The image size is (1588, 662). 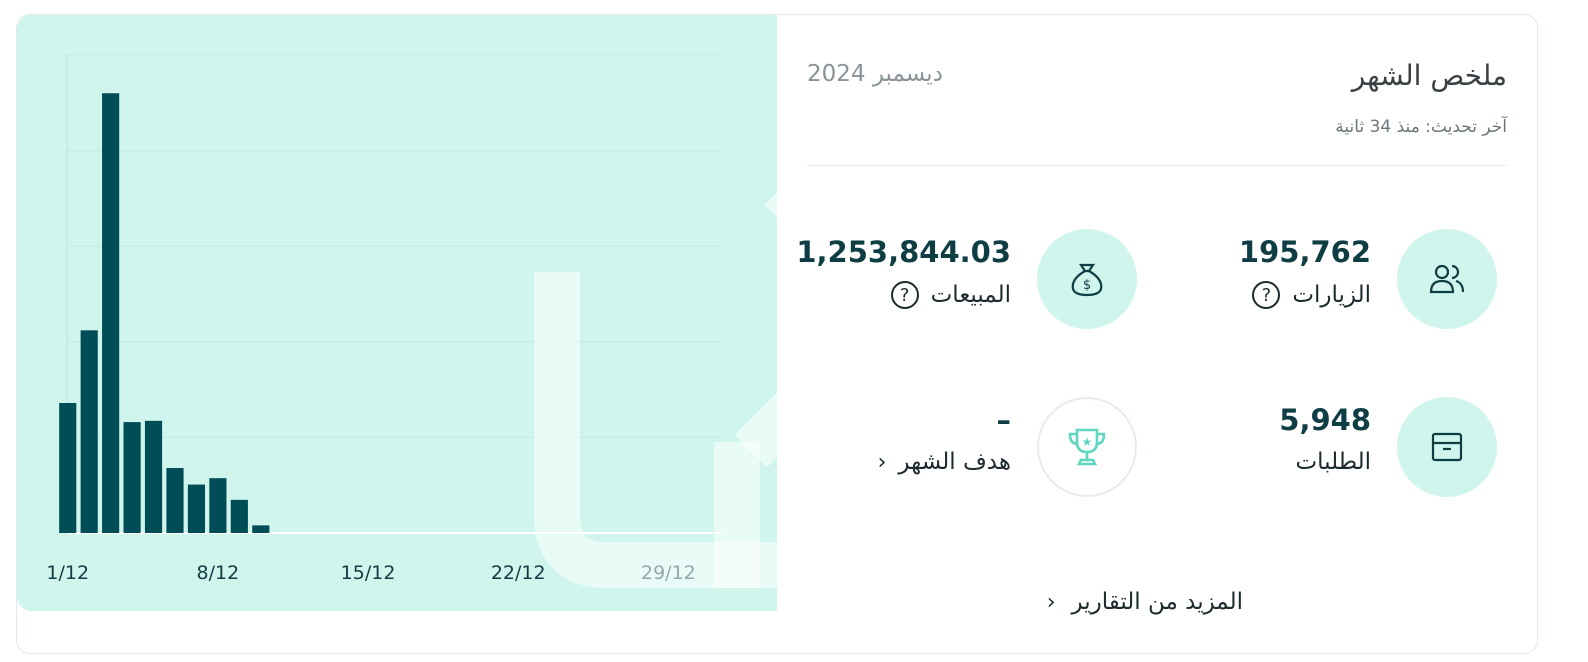 I want to click on sales-label: المبيعات, so click(x=970, y=295).